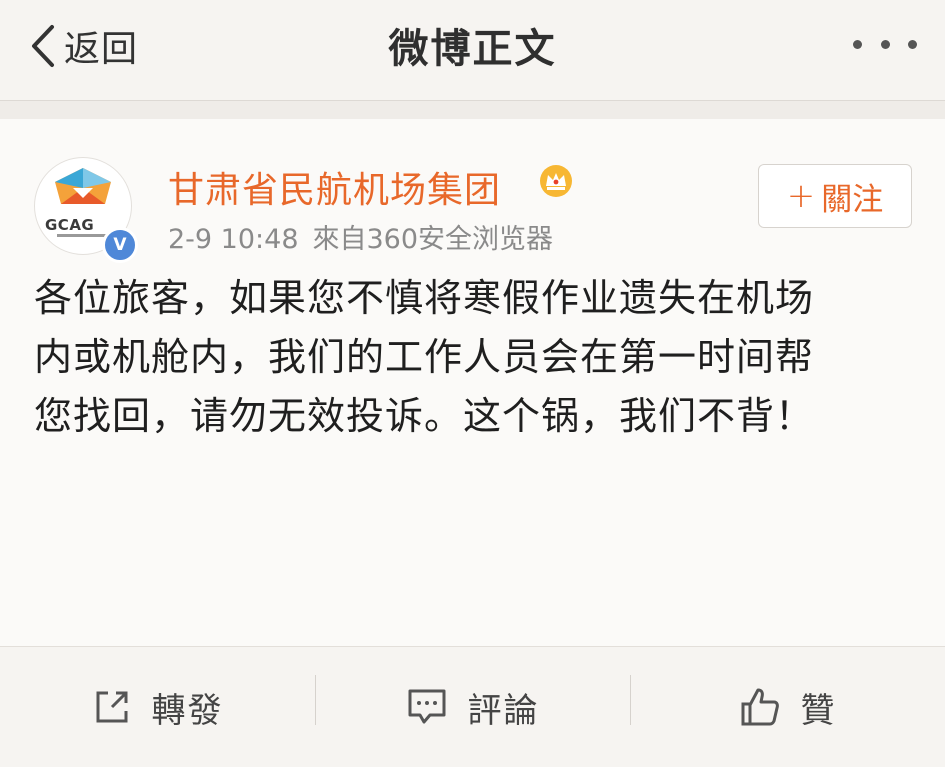  Describe the element at coordinates (556, 181) in the screenshot. I see `crown-icon` at that location.